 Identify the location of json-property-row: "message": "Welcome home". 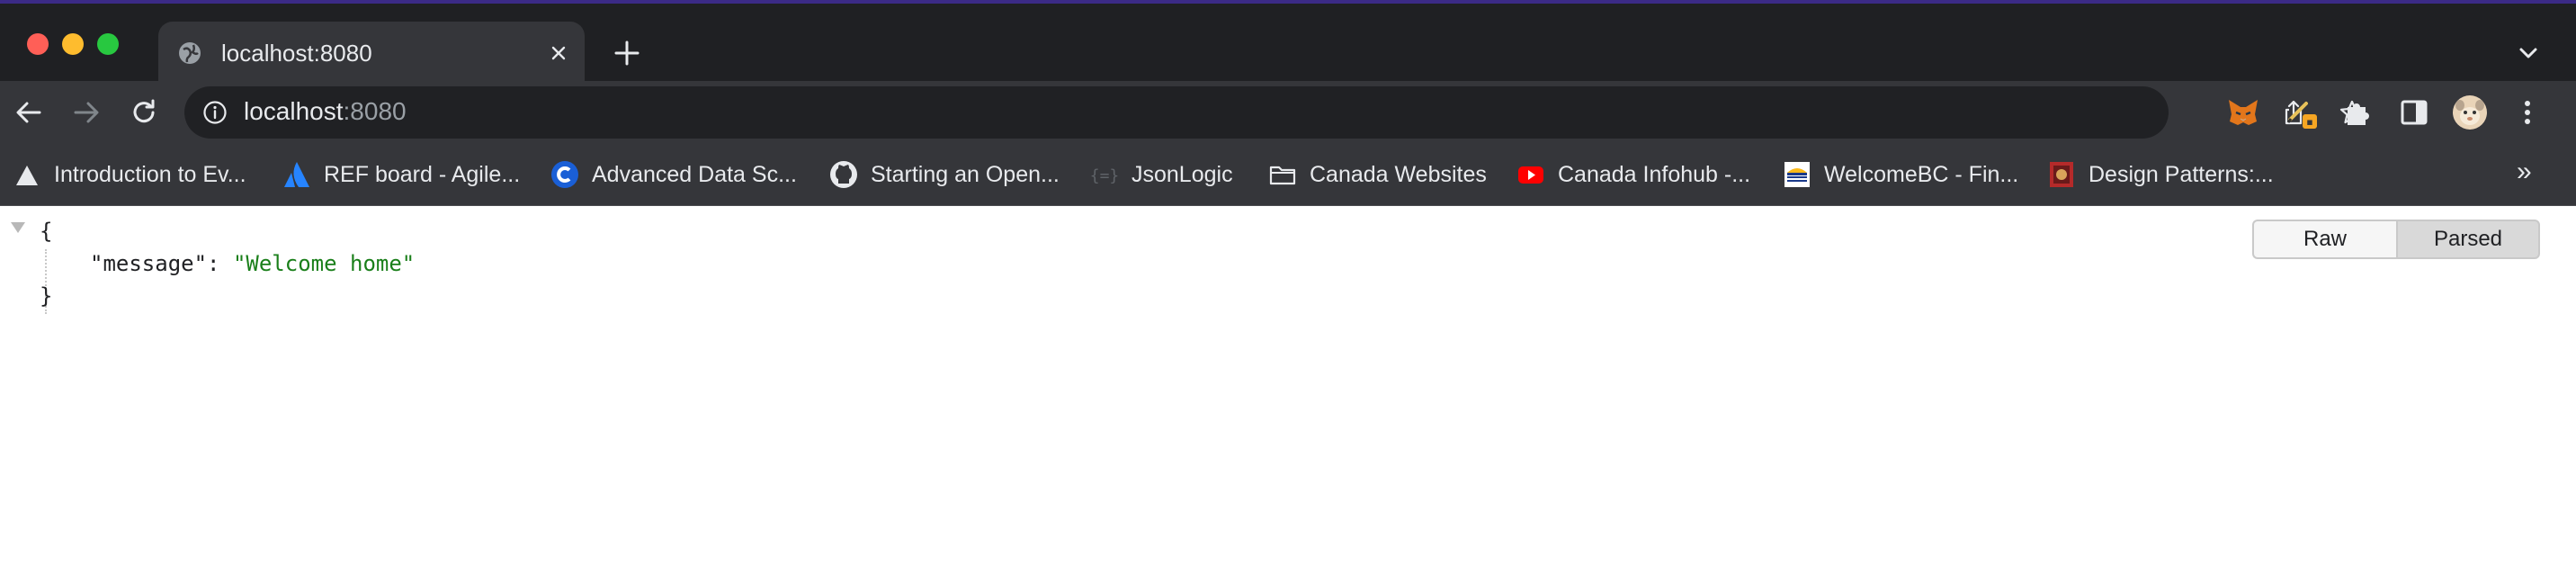
(253, 263).